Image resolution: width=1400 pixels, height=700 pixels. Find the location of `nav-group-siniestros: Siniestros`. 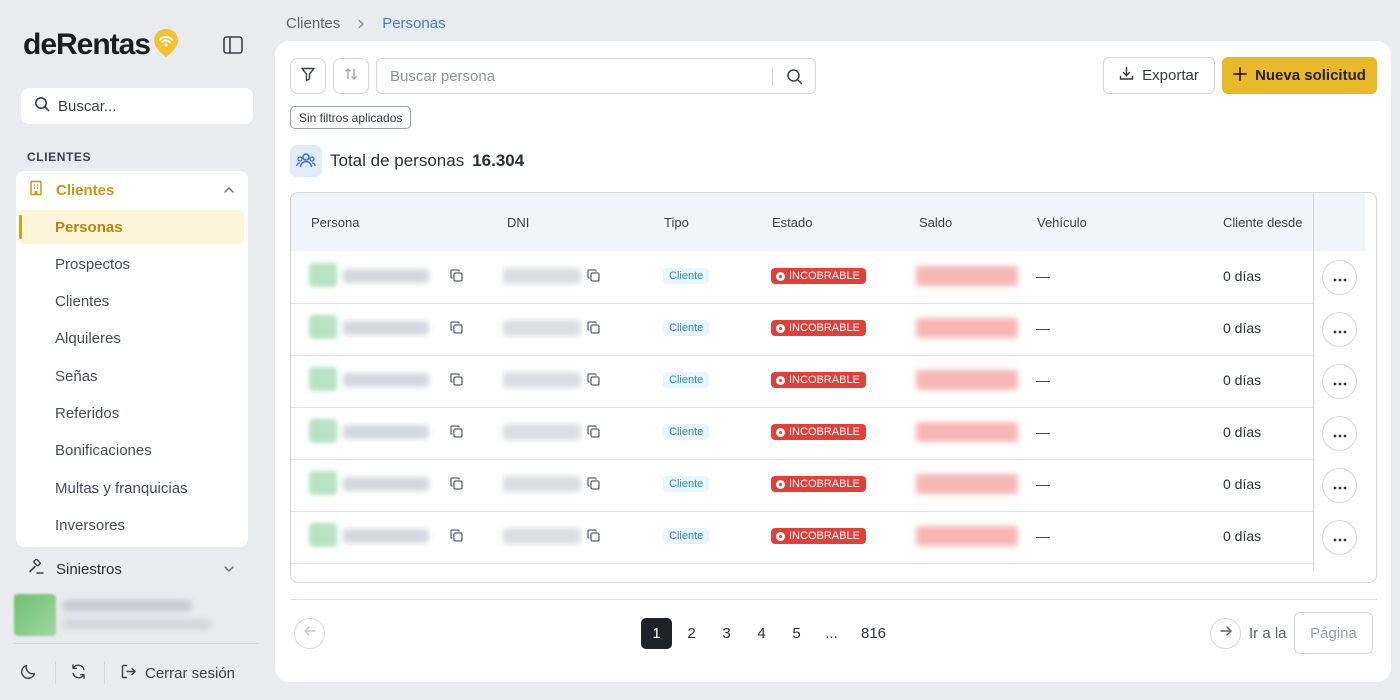

nav-group-siniestros: Siniestros is located at coordinates (132, 569).